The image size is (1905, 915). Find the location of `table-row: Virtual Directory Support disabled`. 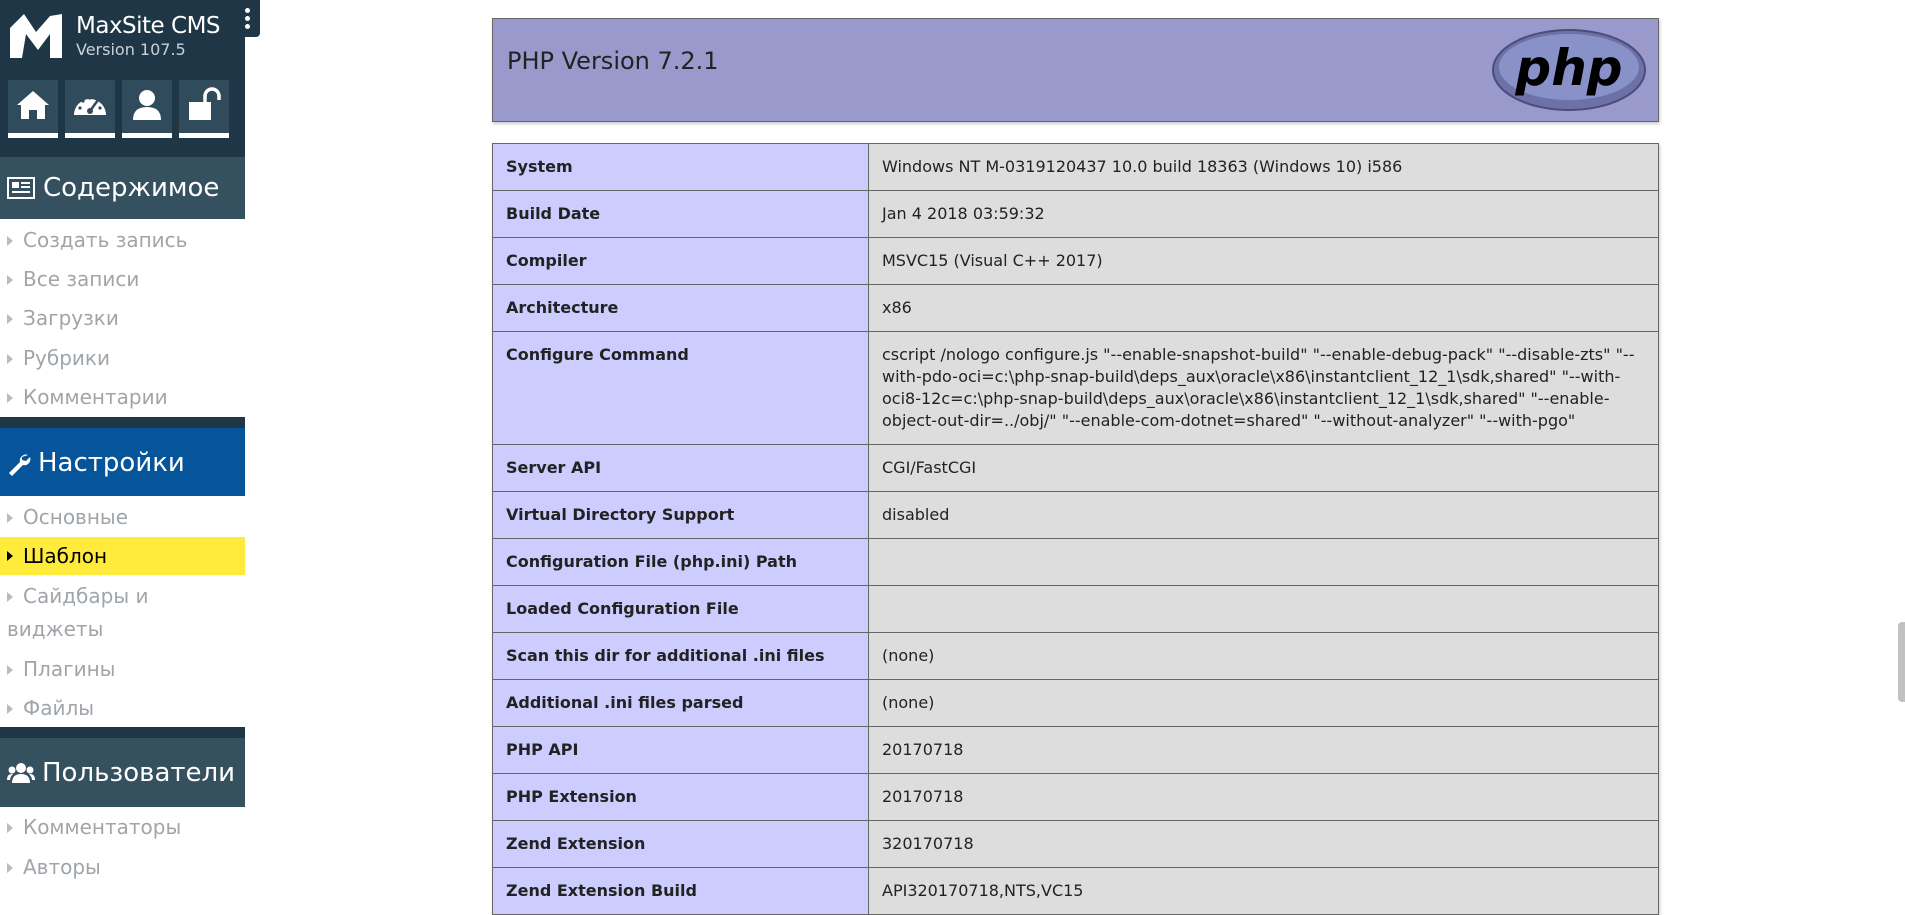

table-row: Virtual Directory Support disabled is located at coordinates (1075, 515).